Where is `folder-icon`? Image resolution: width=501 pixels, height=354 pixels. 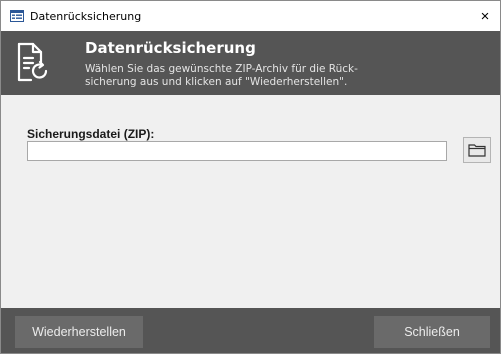
folder-icon is located at coordinates (477, 150).